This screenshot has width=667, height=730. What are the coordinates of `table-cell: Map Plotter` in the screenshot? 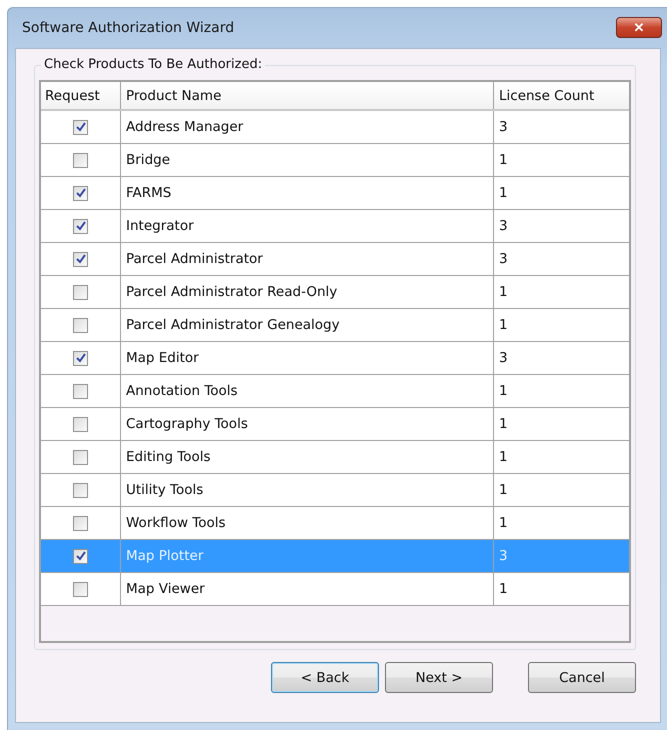 It's located at (307, 556).